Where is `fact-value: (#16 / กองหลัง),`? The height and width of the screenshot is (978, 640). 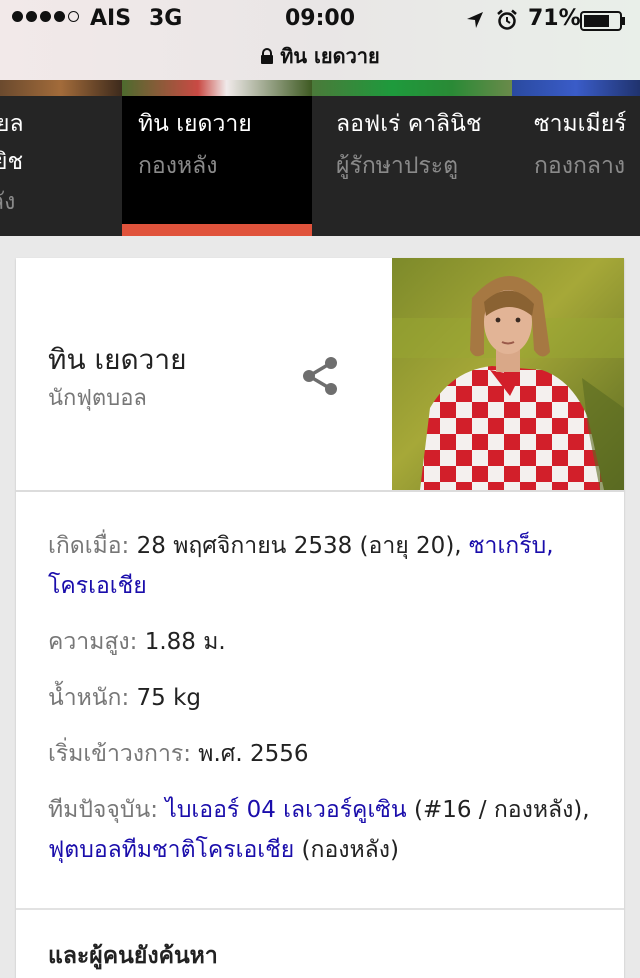 fact-value: (#16 / กองหลัง), is located at coordinates (498, 810).